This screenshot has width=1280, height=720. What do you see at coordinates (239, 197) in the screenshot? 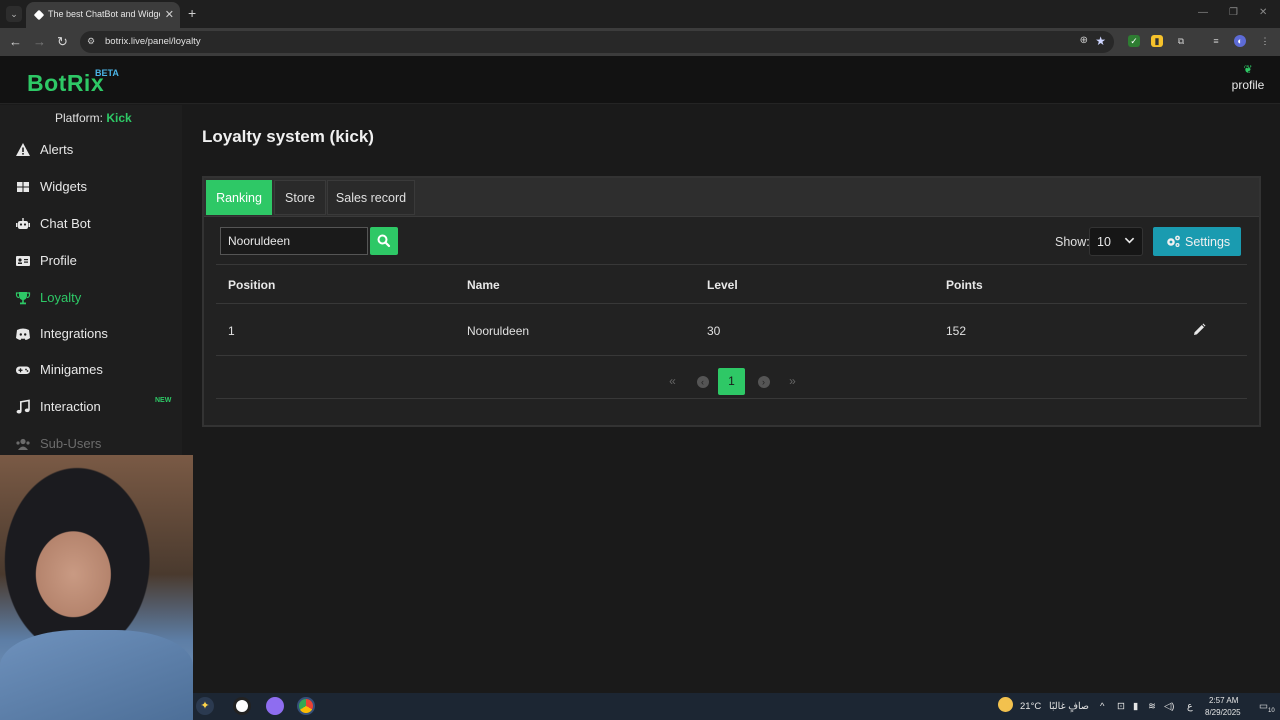
I see `tab-ranking: Ranking` at bounding box center [239, 197].